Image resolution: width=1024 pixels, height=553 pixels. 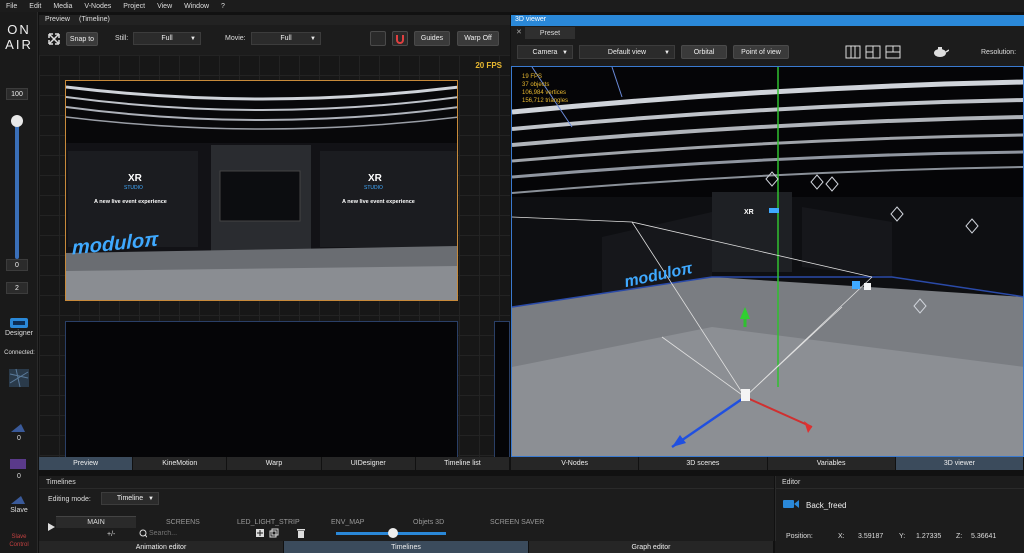 I want to click on tab-graph-editor: Graph editor, so click(x=651, y=547).